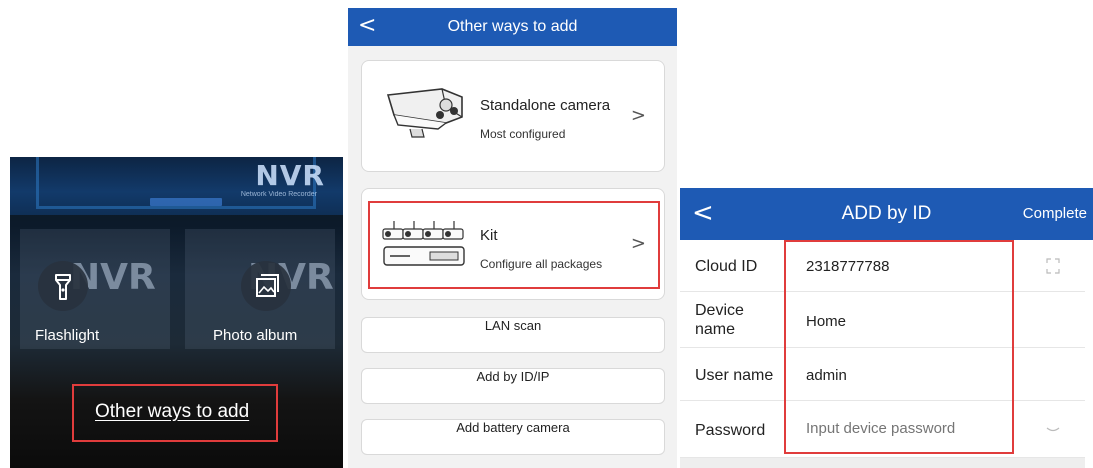 This screenshot has width=1093, height=468. Describe the element at coordinates (715, 329) in the screenshot. I see `device-name-label-line2: name` at that location.